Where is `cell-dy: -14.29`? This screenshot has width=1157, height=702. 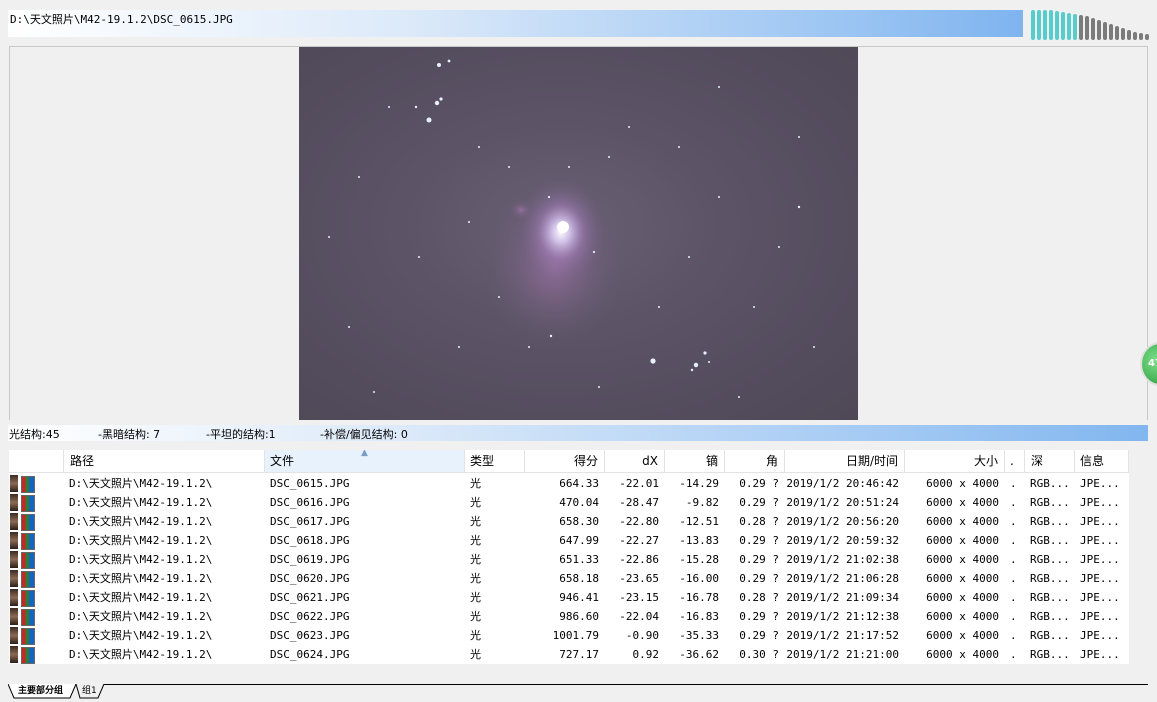
cell-dy: -14.29 is located at coordinates (699, 483).